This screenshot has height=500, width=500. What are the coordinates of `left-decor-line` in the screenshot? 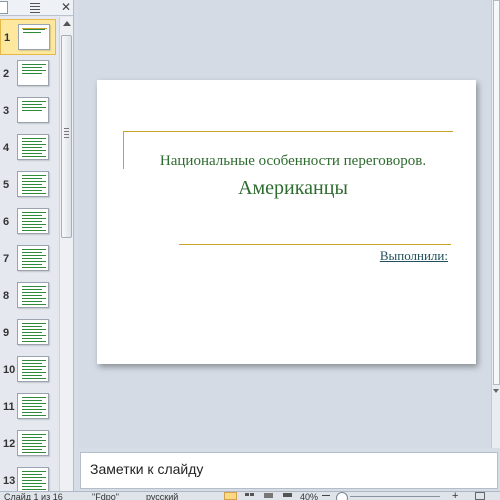 It's located at (123, 150).